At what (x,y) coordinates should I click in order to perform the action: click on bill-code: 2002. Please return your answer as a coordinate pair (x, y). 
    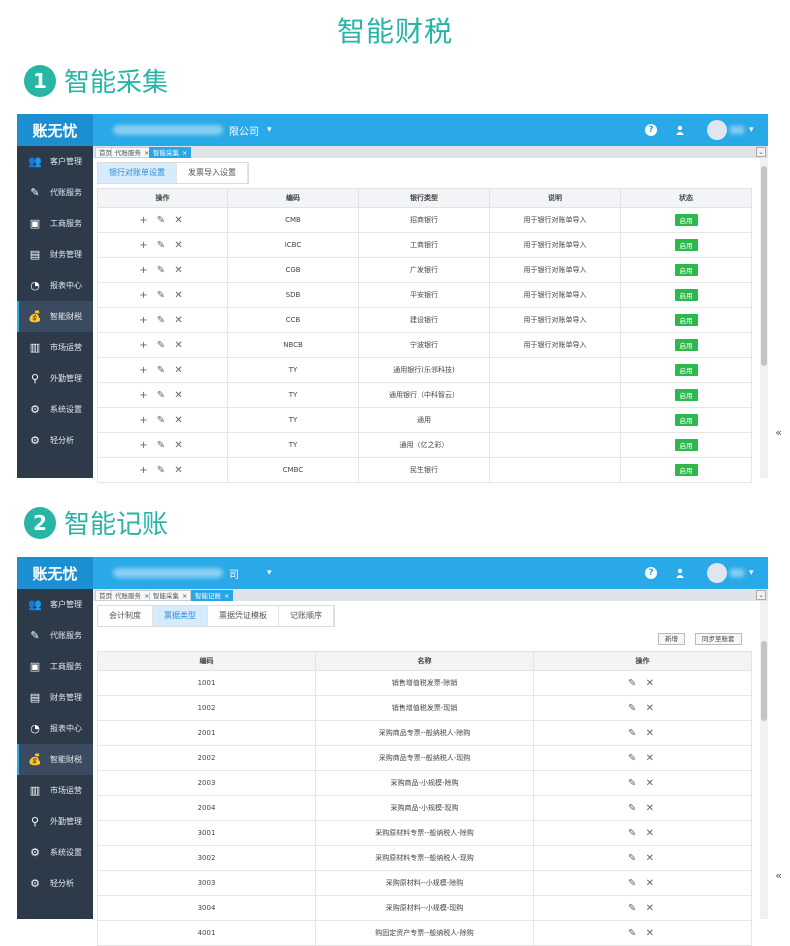
    Looking at the image, I should click on (206, 758).